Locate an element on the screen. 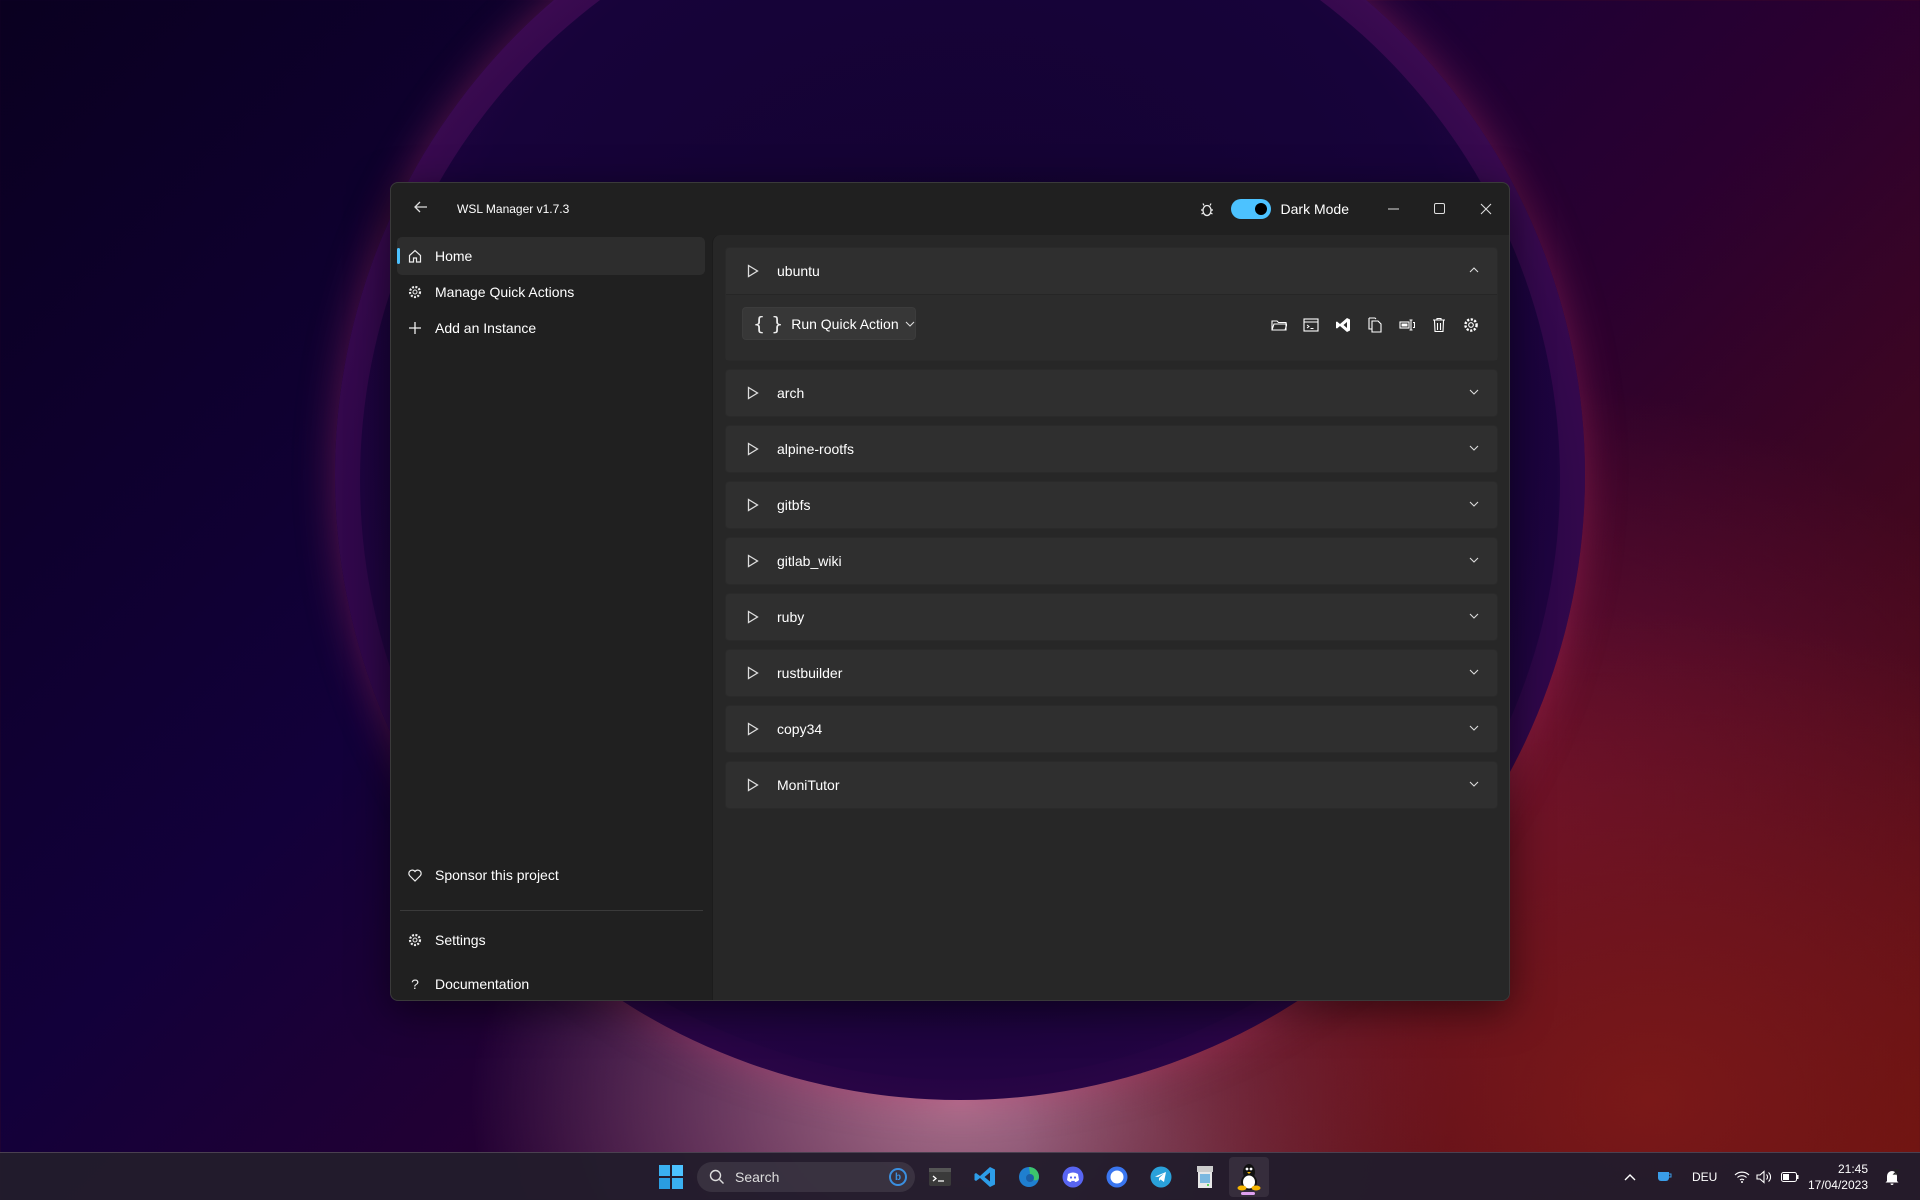  rename-button is located at coordinates (1407, 325).